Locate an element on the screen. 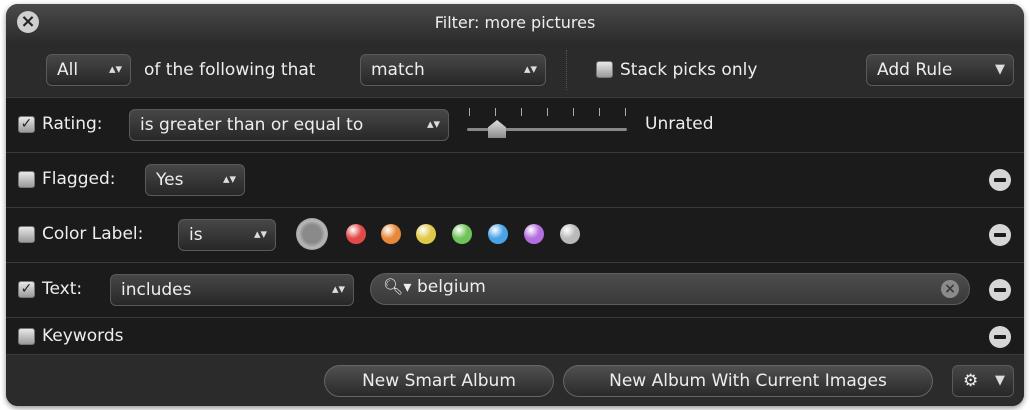  close-icon: × is located at coordinates (28, 22).